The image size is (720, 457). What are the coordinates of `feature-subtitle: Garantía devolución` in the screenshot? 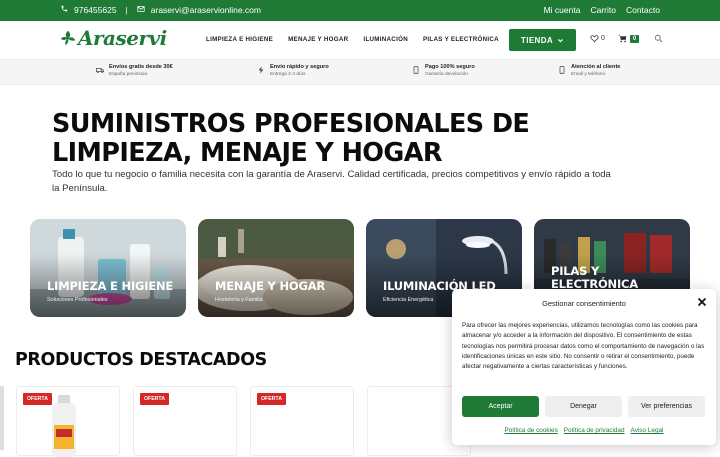 It's located at (446, 74).